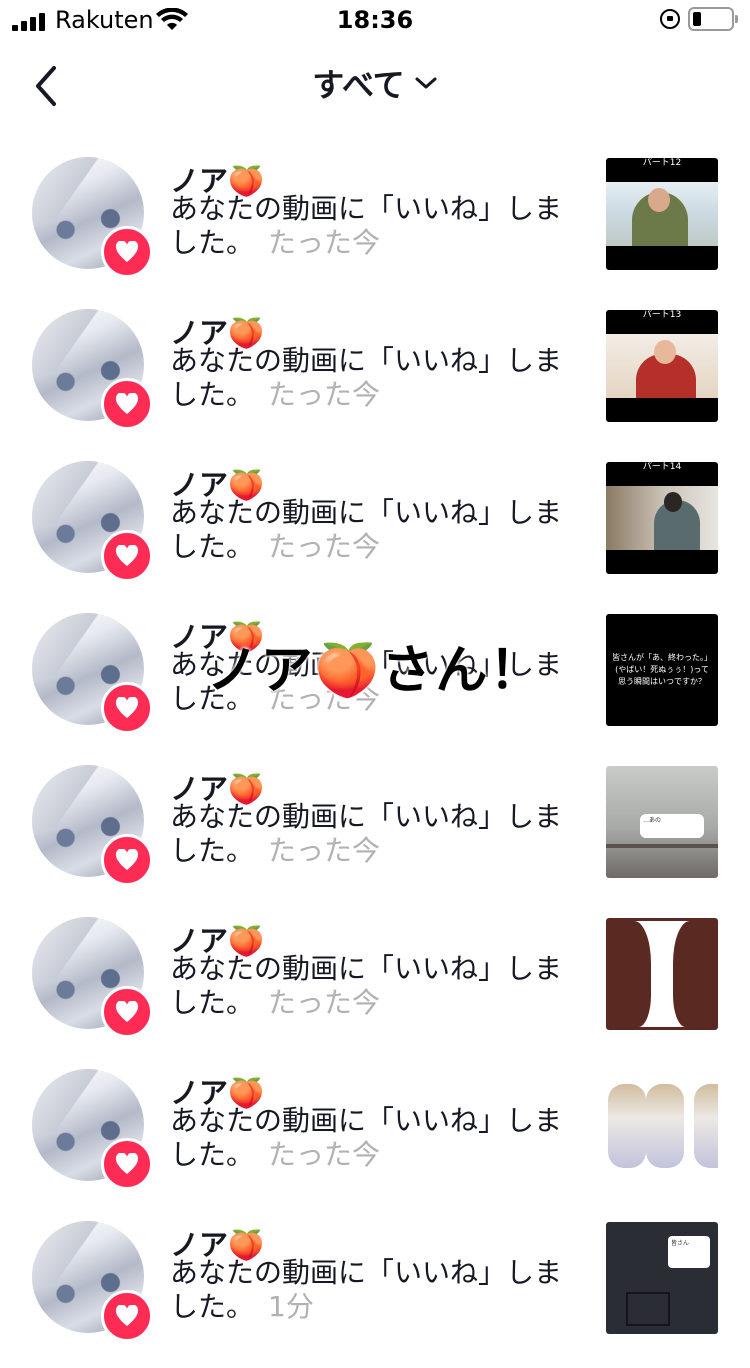 The height and width of the screenshot is (1368, 750). What do you see at coordinates (670, 19) in the screenshot?
I see `rotation-lock-icon` at bounding box center [670, 19].